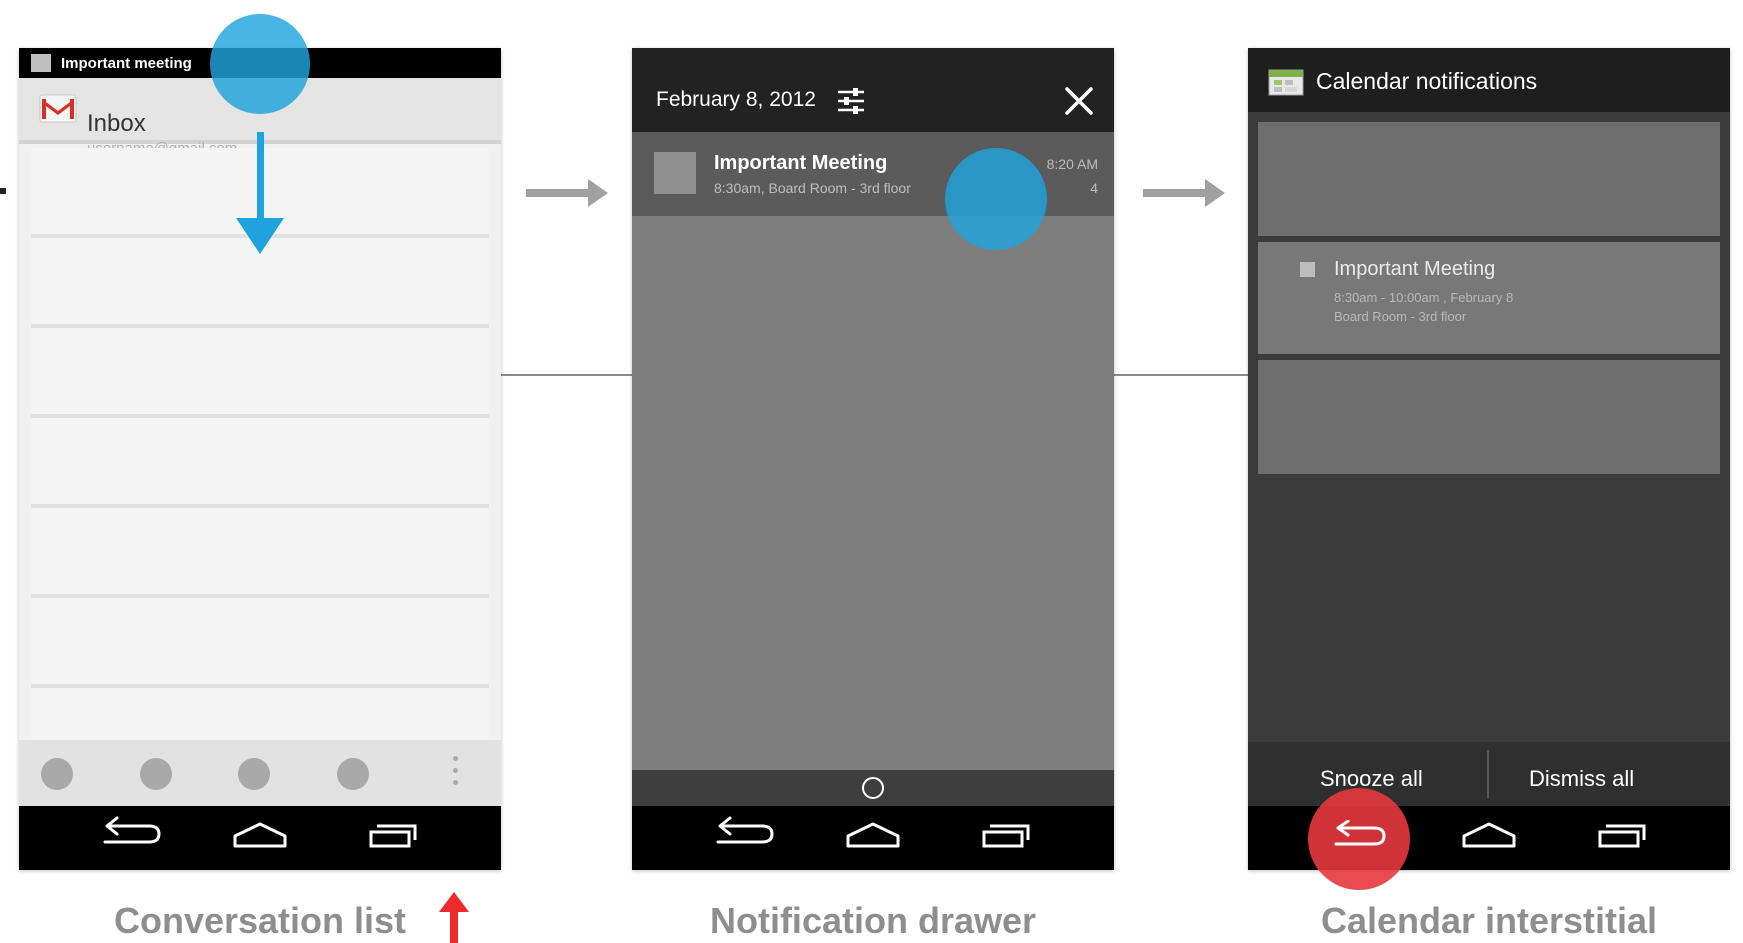 Image resolution: width=1743 pixels, height=943 pixels. Describe the element at coordinates (456, 773) in the screenshot. I see `overflow-menu-icon` at that location.